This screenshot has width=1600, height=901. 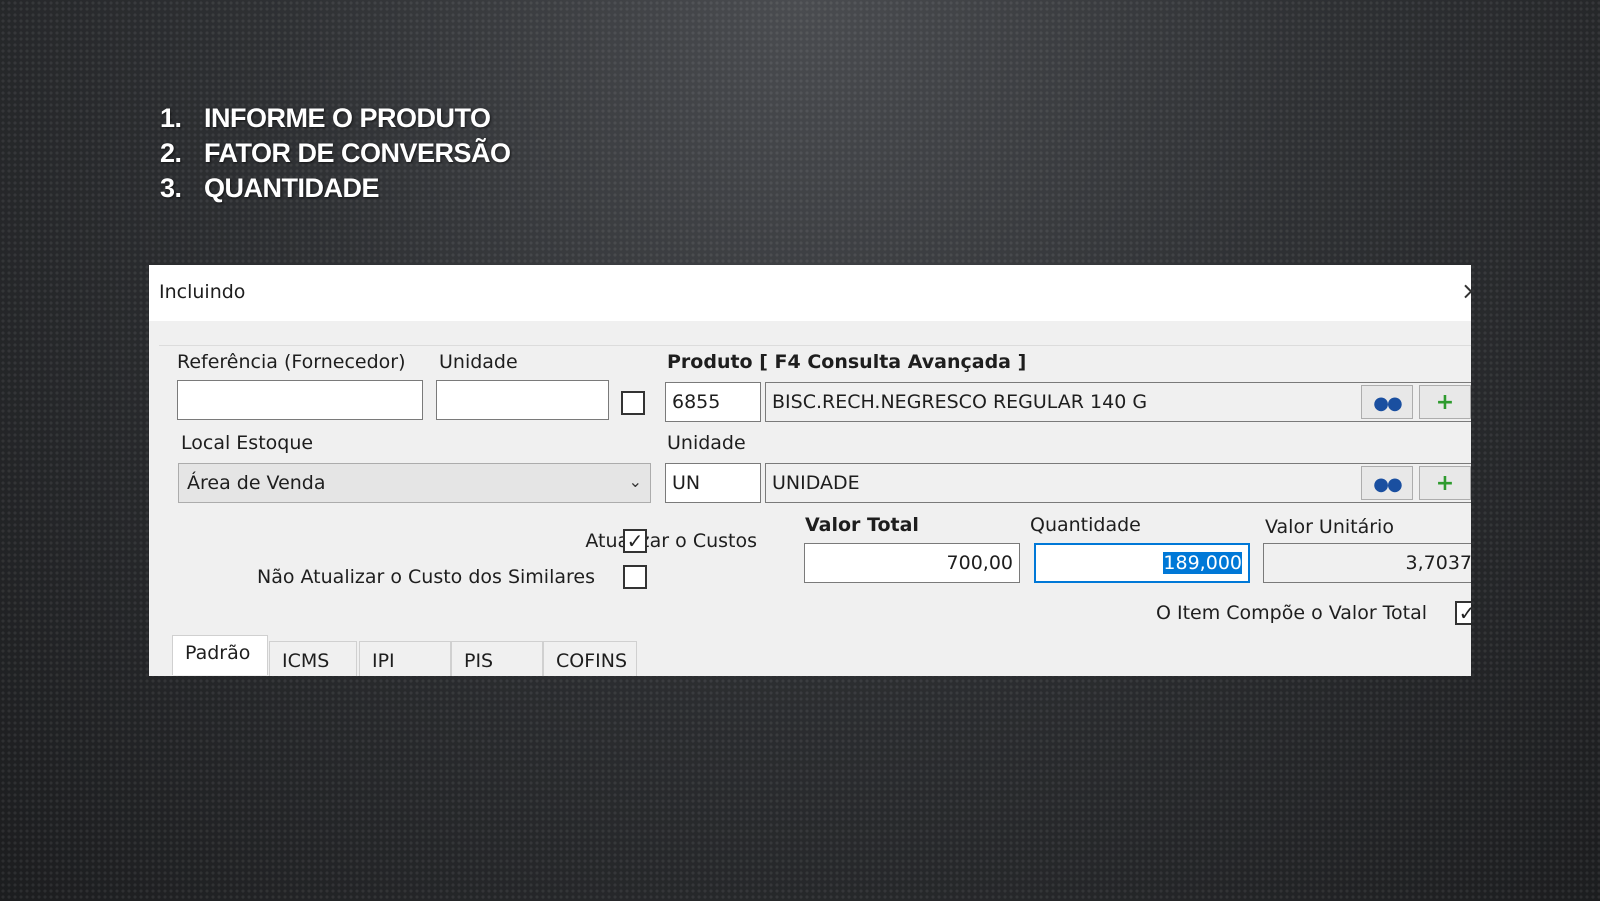 I want to click on unidade-checkbox, so click(x=633, y=403).